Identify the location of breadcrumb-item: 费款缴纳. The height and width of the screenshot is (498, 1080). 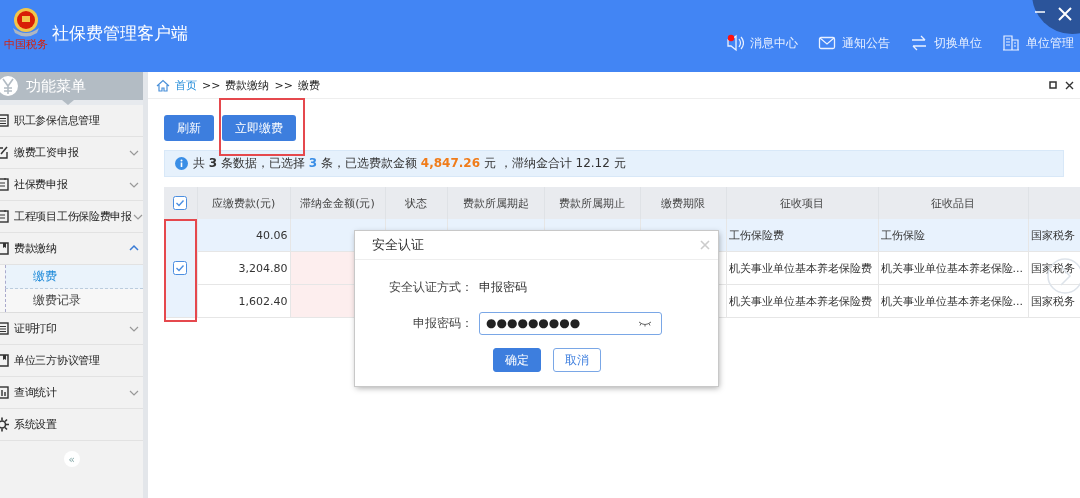
(247, 85).